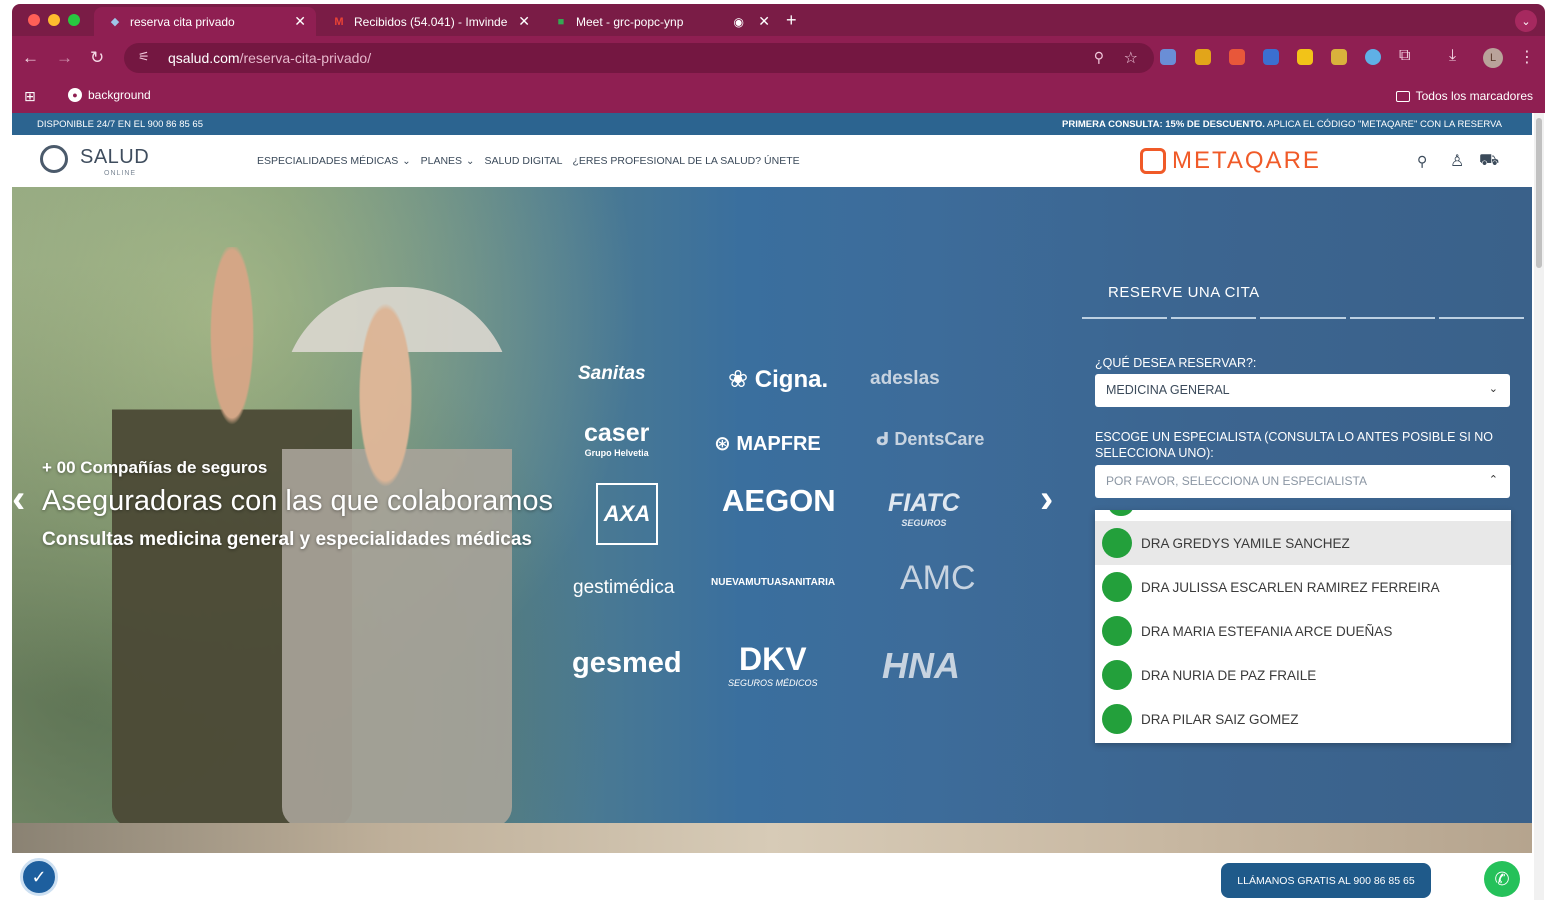  I want to click on tab-title: Recibidos (54.041) - Imvinde, so click(431, 21).